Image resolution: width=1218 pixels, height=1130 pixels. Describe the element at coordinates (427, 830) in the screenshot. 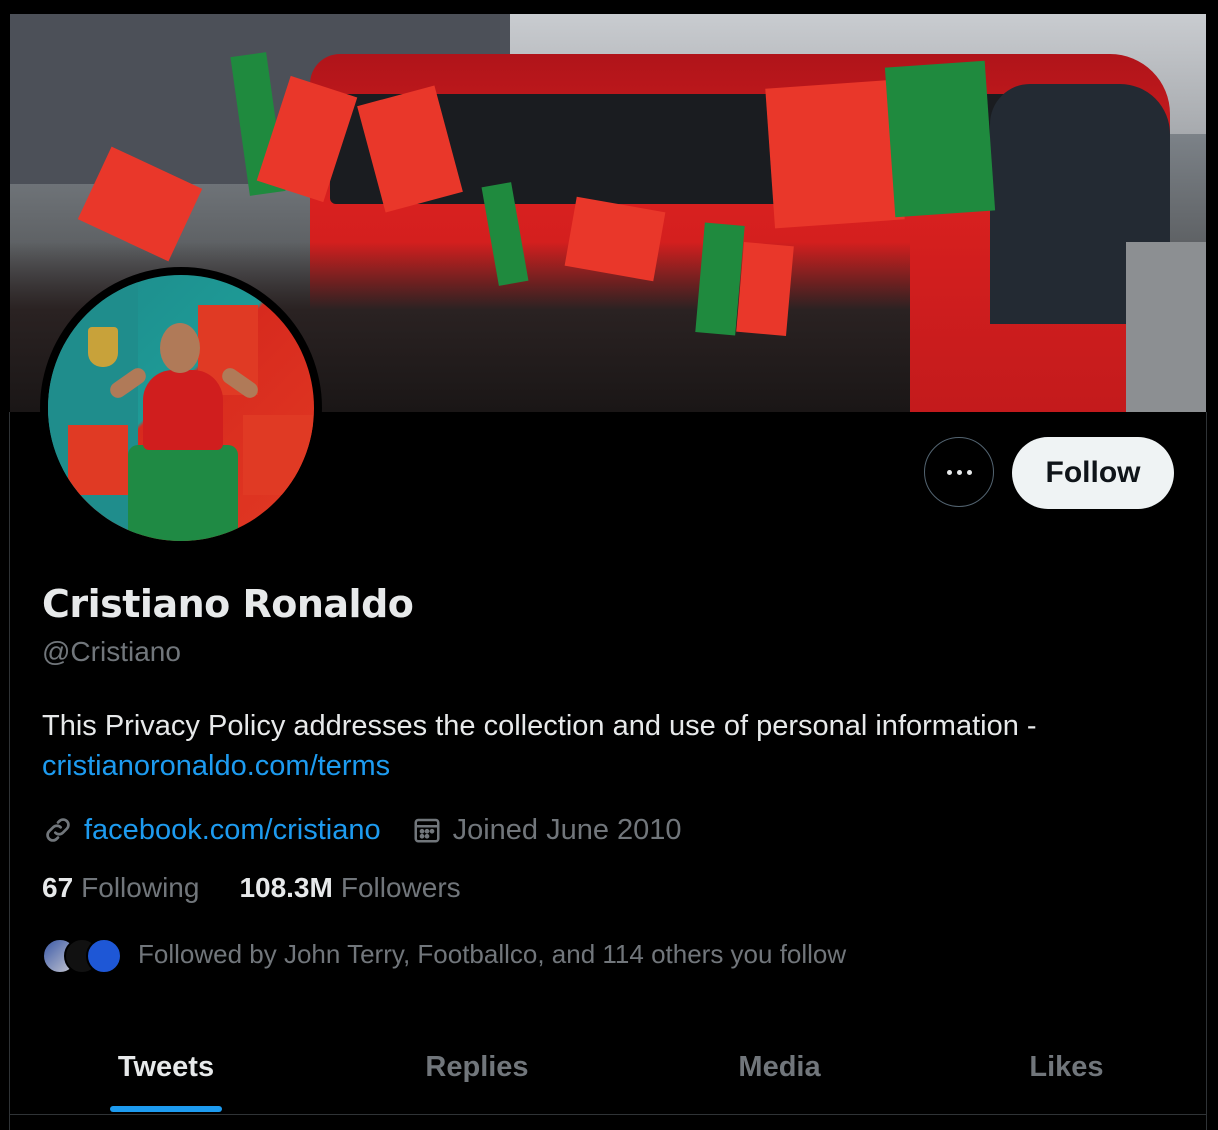

I see `calendar-icon` at that location.